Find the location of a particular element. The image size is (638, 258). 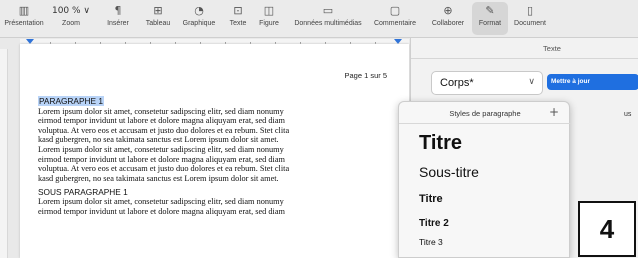

style-option-titre-3: Titre 3 is located at coordinates (431, 242).